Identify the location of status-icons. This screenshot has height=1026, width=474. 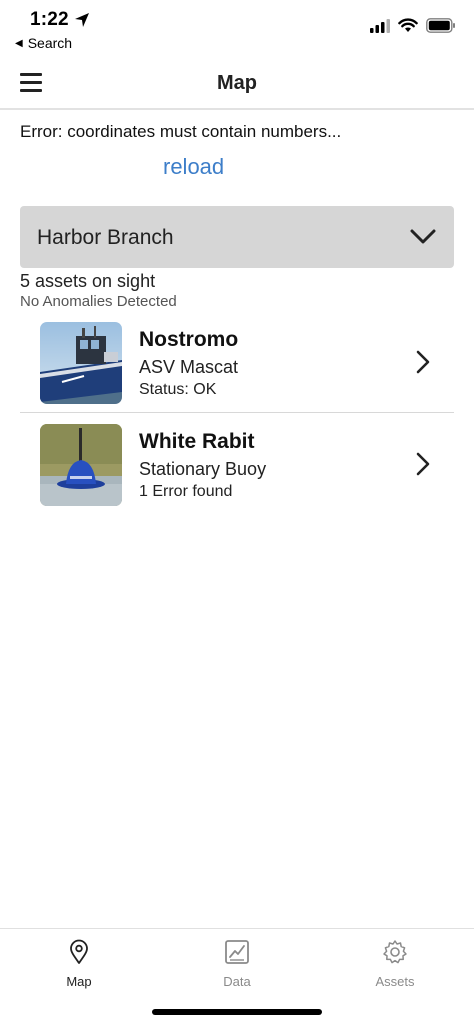
(409, 25).